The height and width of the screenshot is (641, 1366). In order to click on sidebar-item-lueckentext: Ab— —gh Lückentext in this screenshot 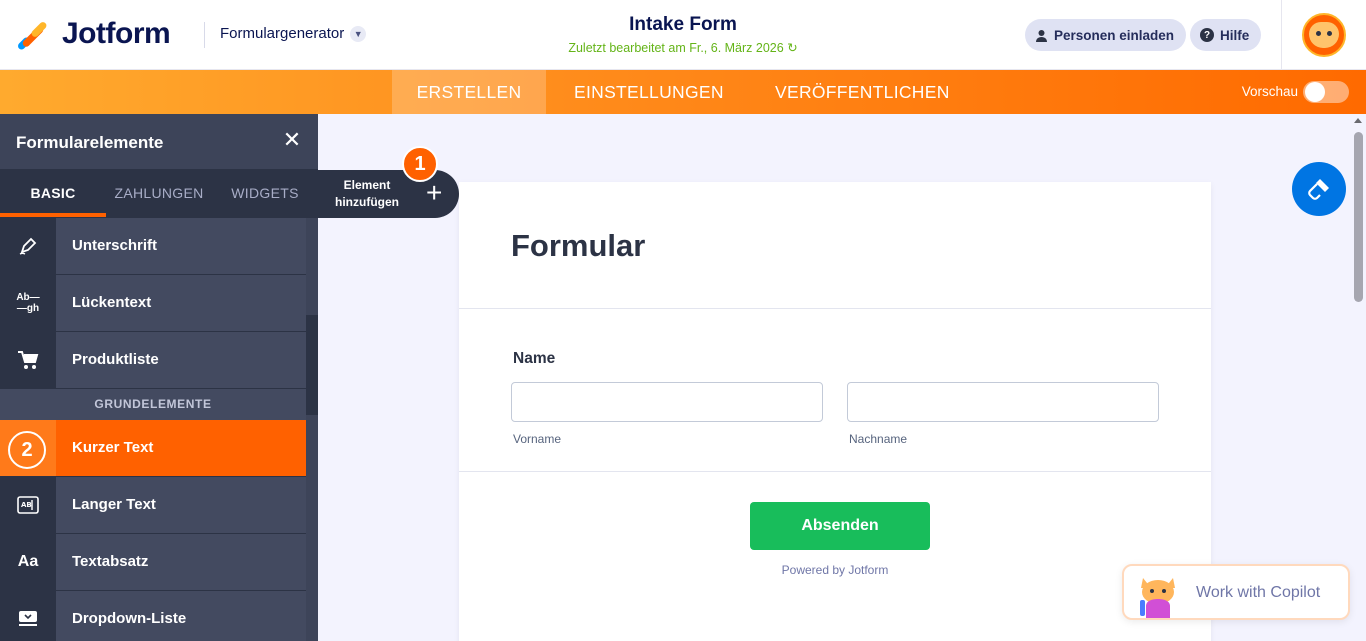, I will do `click(153, 303)`.